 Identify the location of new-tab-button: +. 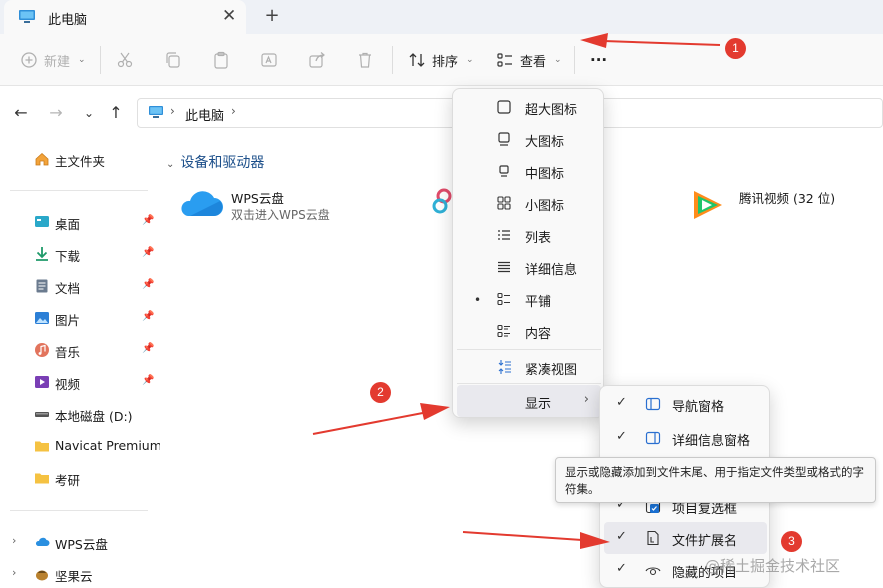
(272, 15).